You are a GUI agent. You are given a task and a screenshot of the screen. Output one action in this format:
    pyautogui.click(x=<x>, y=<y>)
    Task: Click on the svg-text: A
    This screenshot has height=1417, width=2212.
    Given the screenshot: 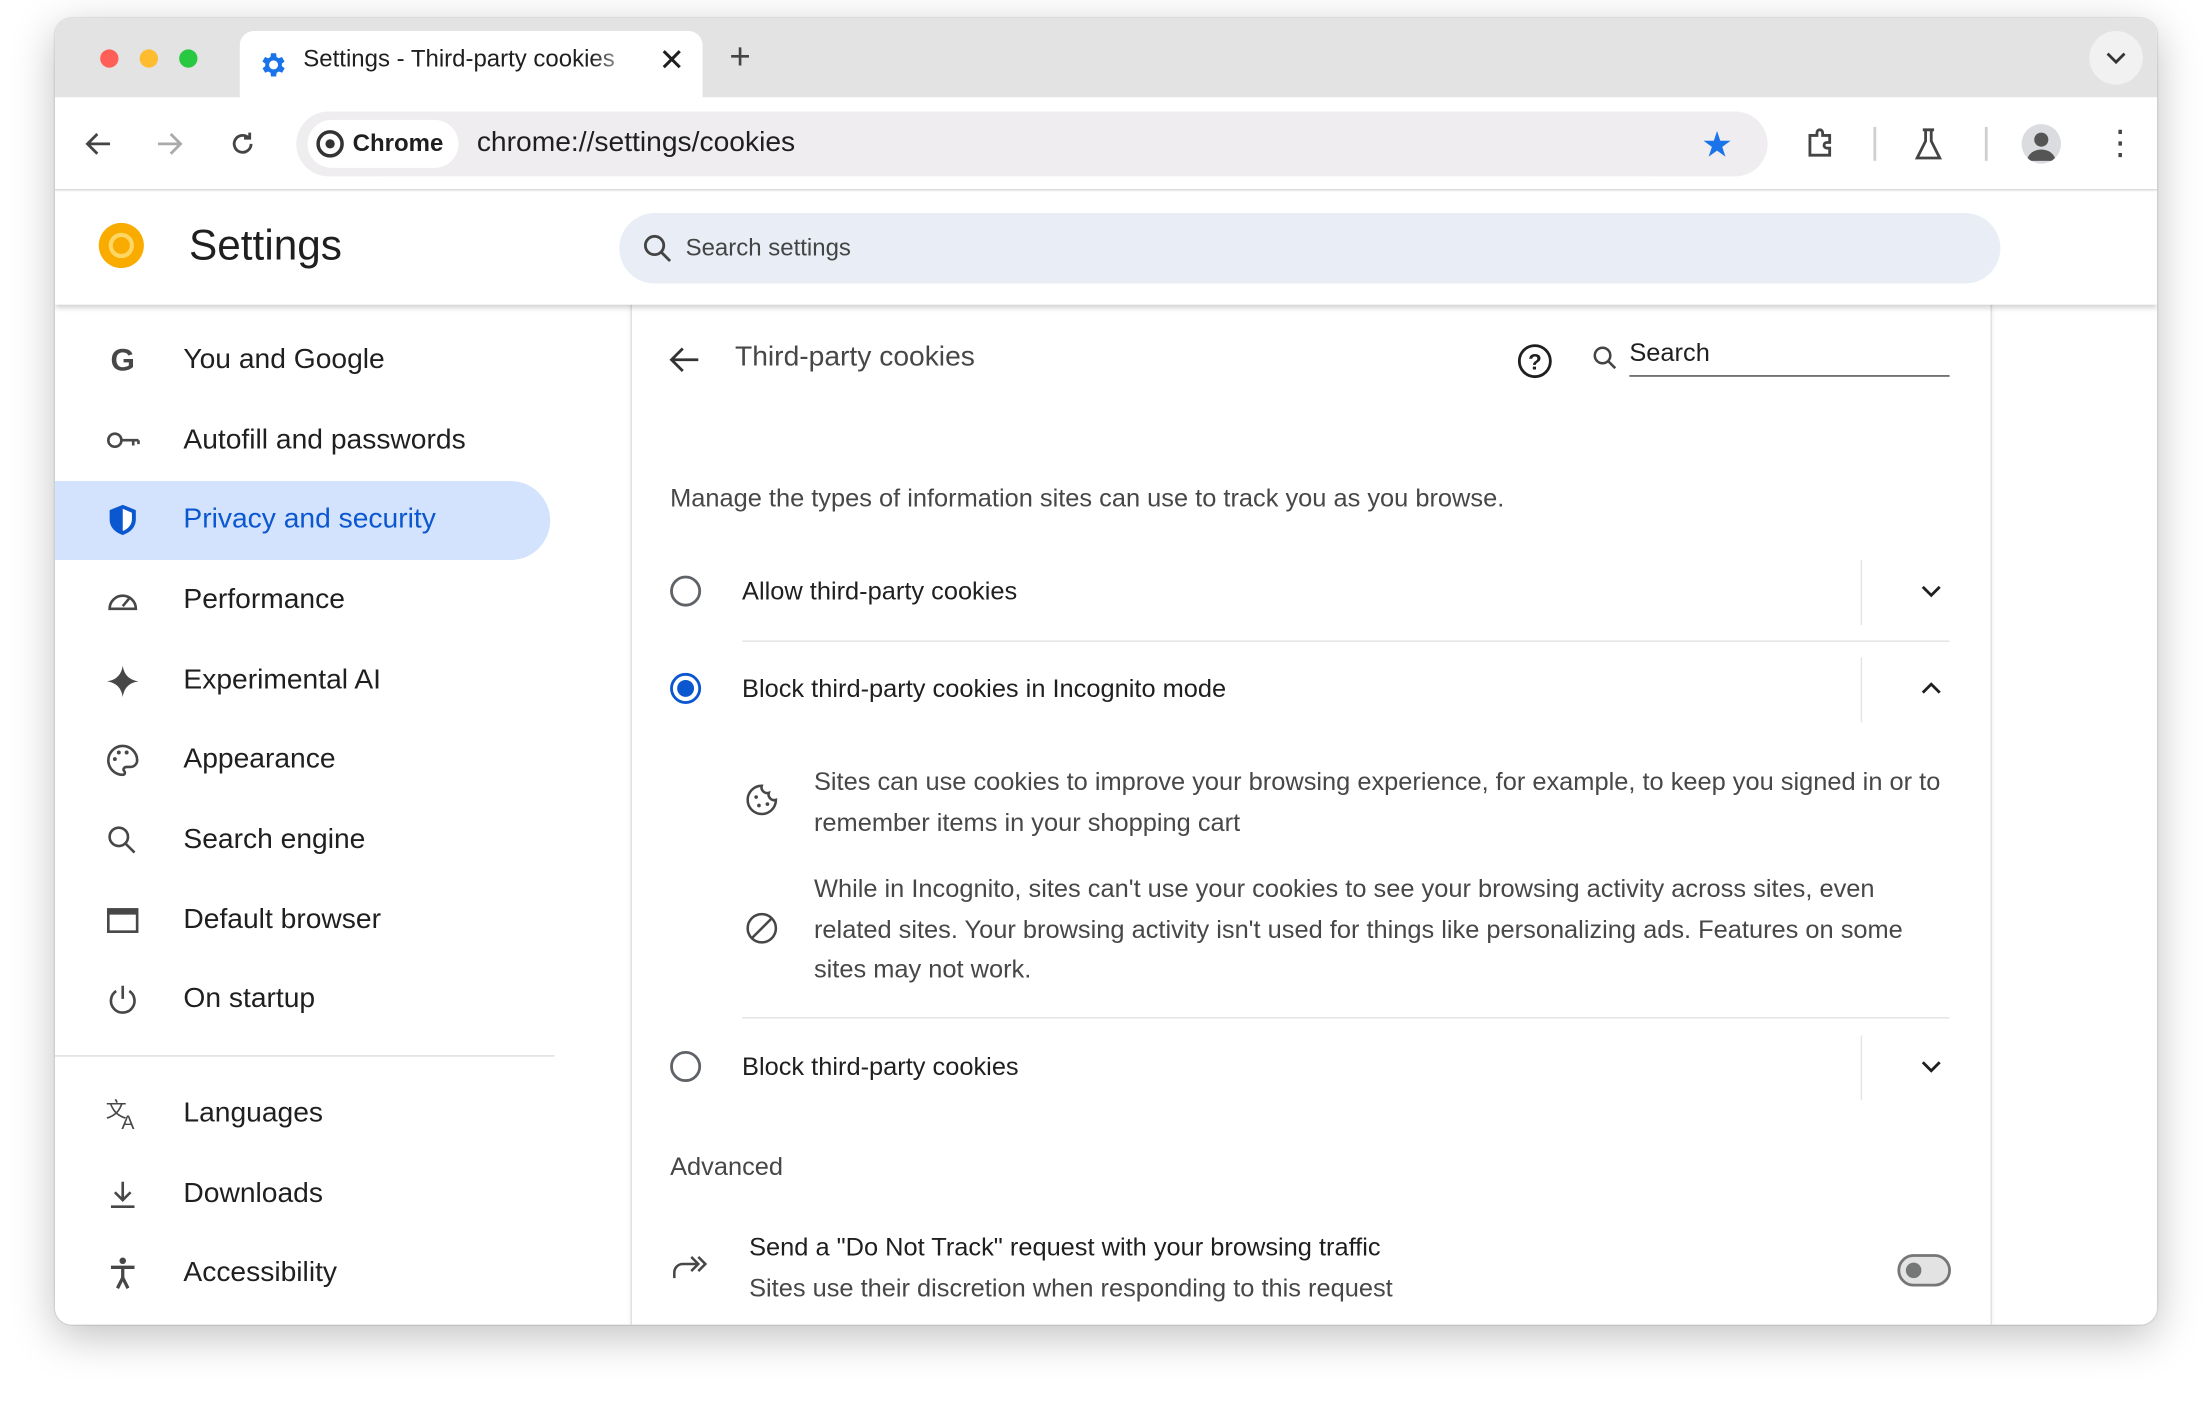 What is the action you would take?
    pyautogui.click(x=128, y=1122)
    